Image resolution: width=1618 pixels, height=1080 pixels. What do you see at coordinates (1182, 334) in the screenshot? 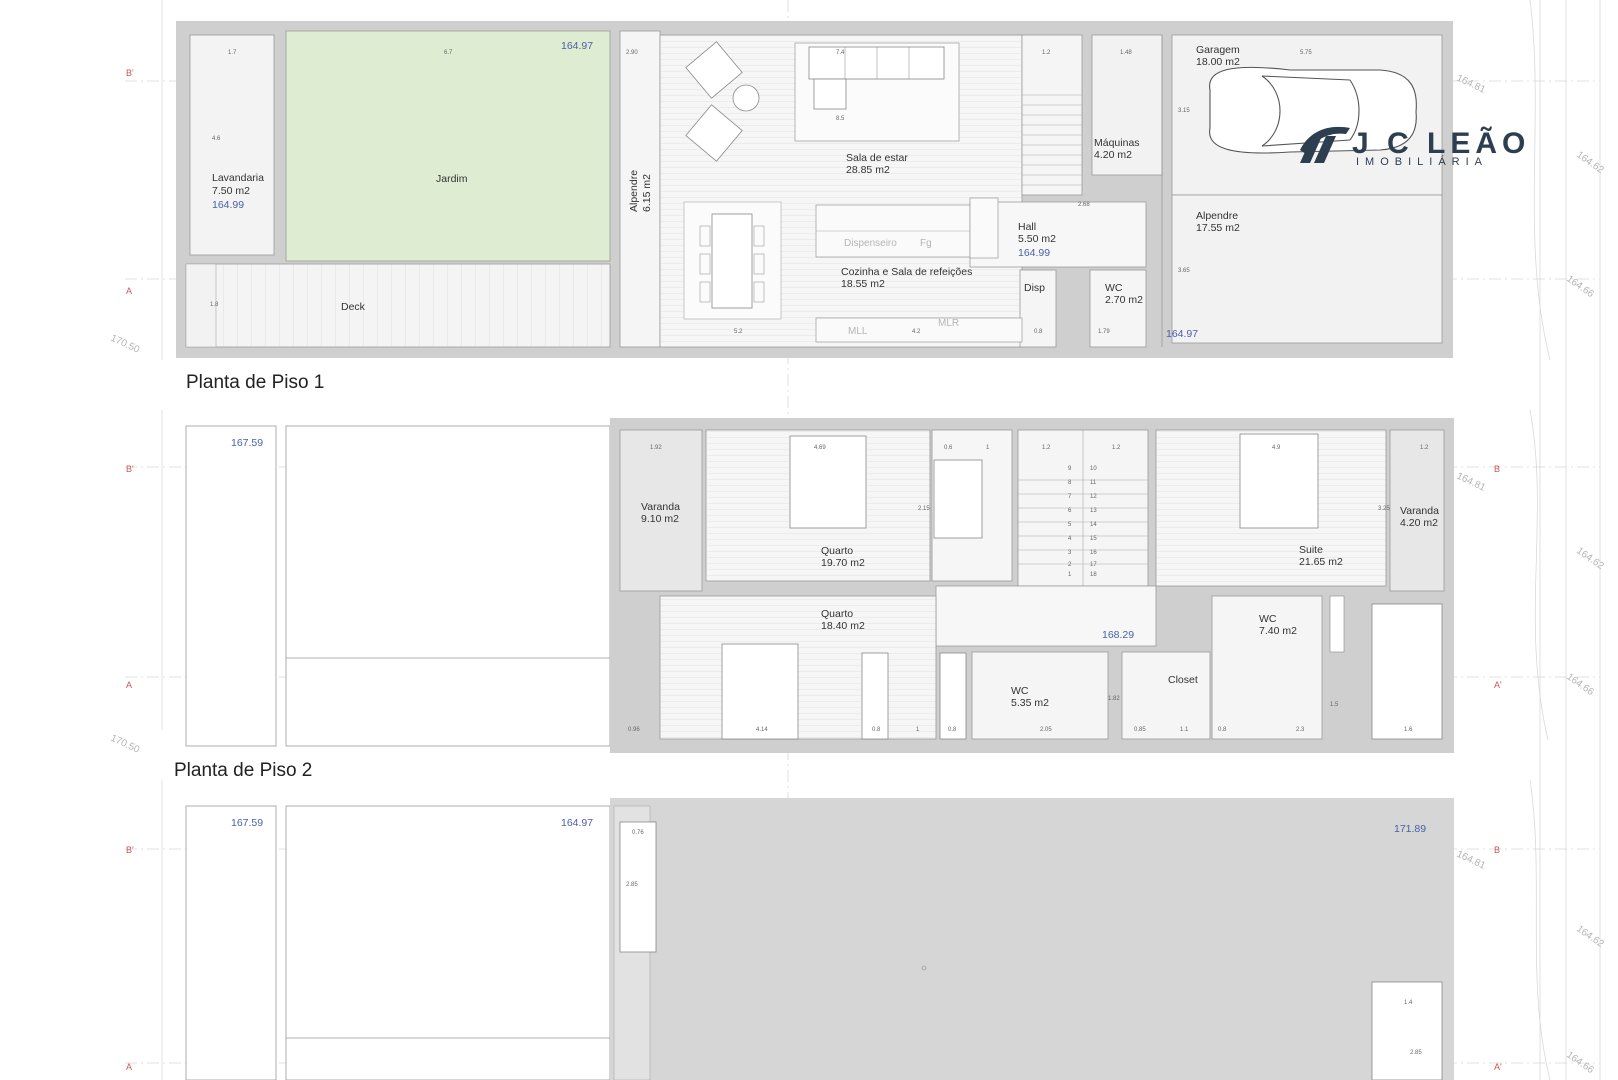
I see `garage-elevation: 164.97` at bounding box center [1182, 334].